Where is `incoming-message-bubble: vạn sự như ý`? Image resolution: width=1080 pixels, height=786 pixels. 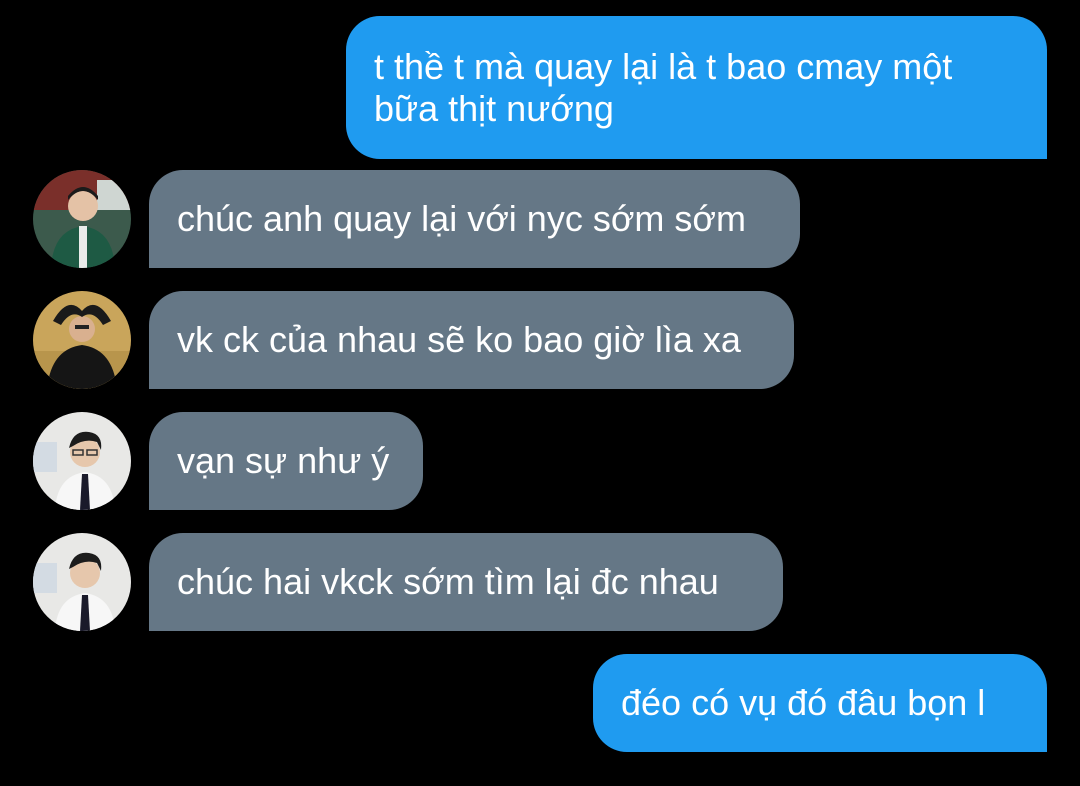 incoming-message-bubble: vạn sự như ý is located at coordinates (286, 461).